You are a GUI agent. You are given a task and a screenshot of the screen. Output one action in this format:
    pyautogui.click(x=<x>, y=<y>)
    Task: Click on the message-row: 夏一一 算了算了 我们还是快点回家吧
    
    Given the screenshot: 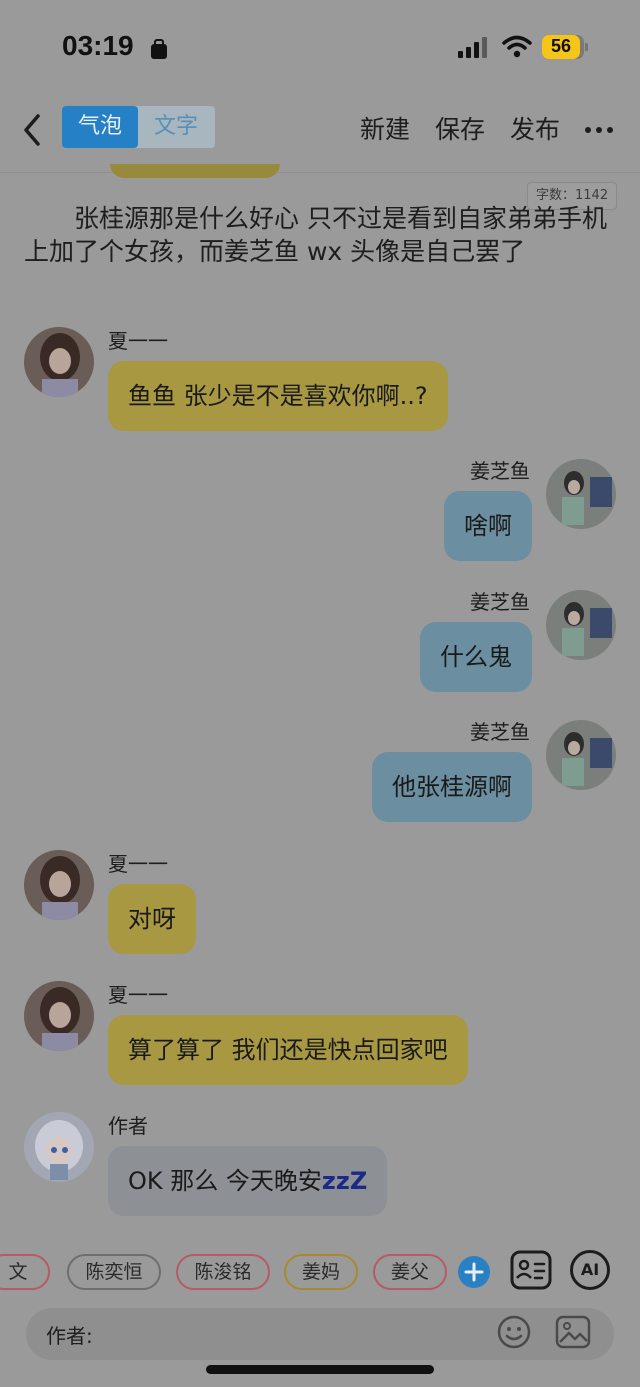 What is the action you would take?
    pyautogui.click(x=320, y=1034)
    